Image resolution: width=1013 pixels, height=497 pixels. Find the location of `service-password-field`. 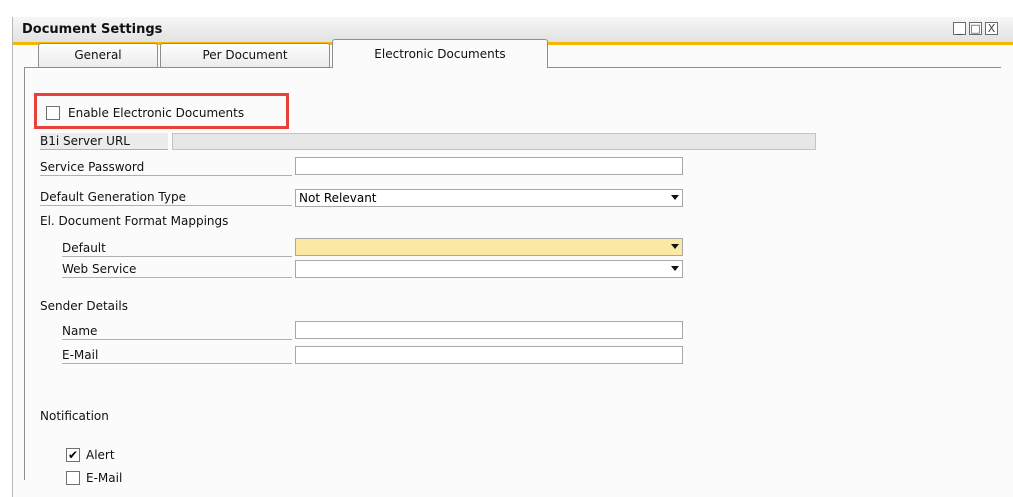

service-password-field is located at coordinates (489, 166).